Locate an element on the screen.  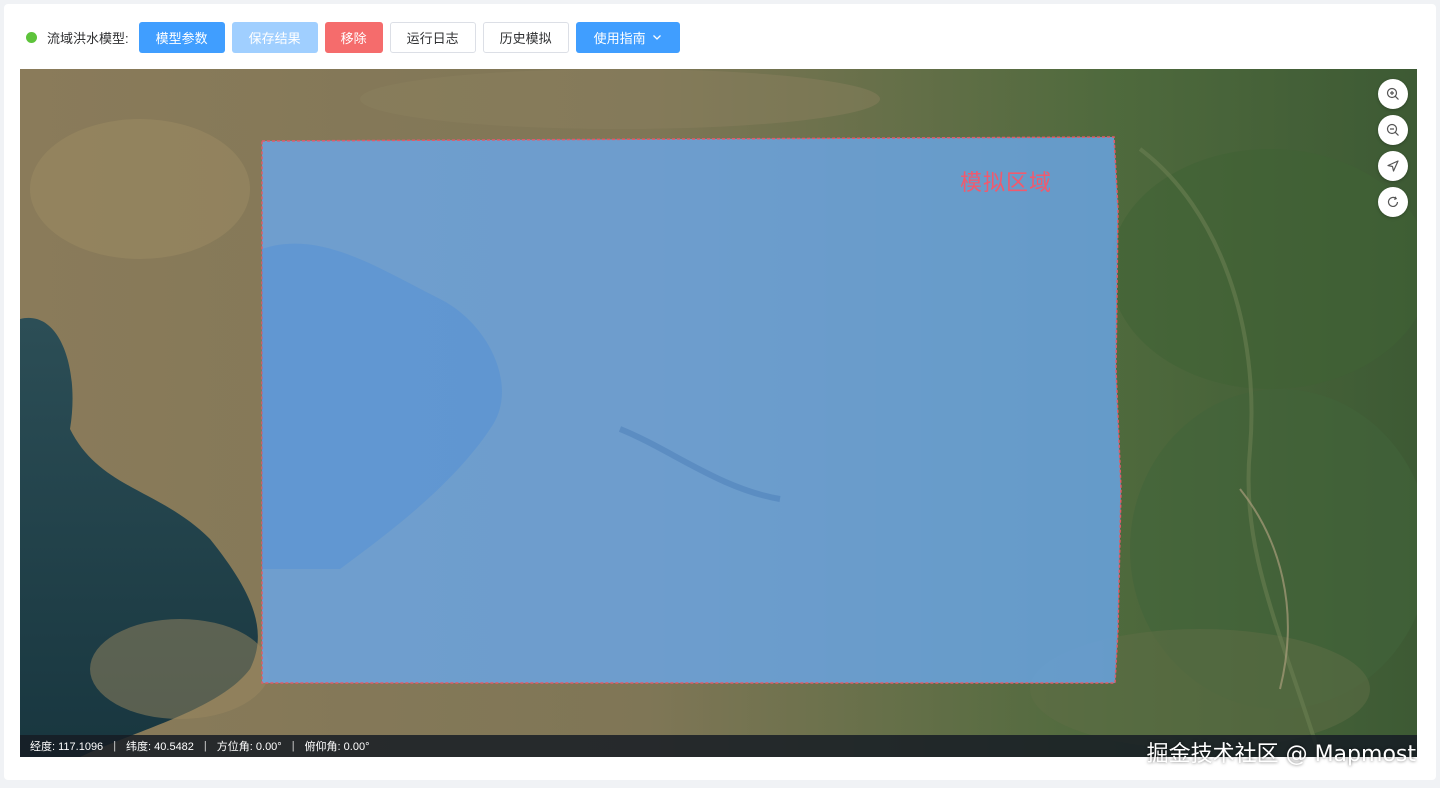
refresh-icon is located at coordinates (1393, 202).